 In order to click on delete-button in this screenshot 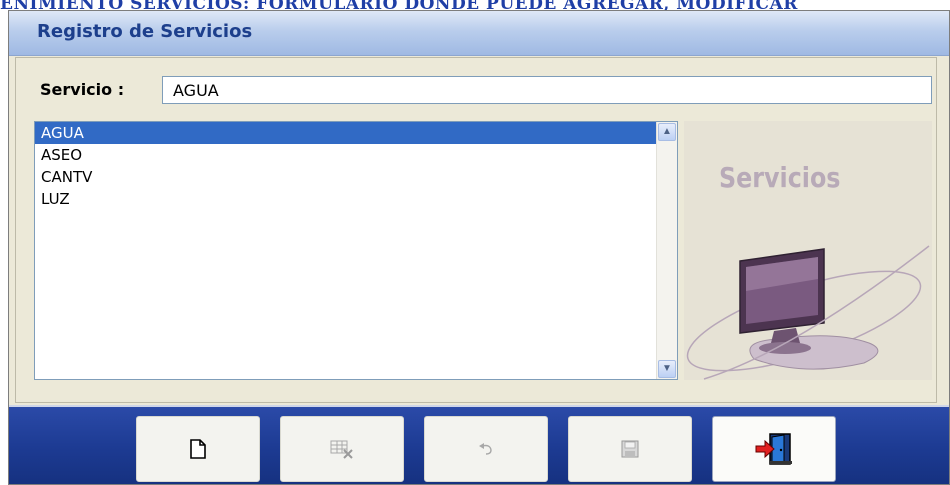, I will do `click(342, 449)`.